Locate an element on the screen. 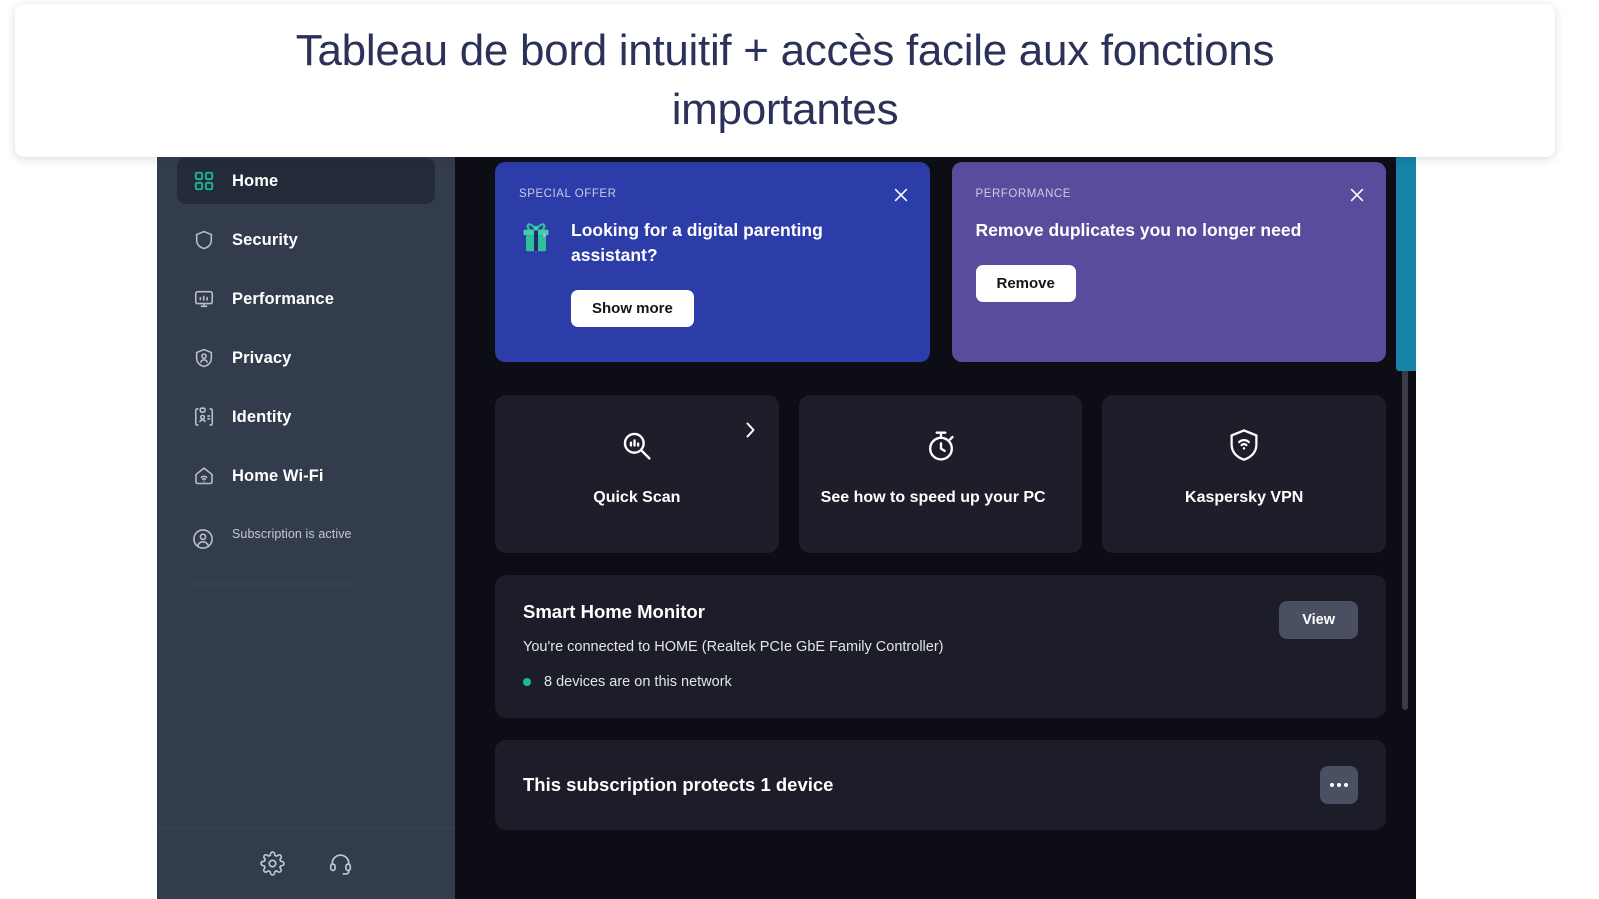  sidebar-item-label: Performance is located at coordinates (283, 298).